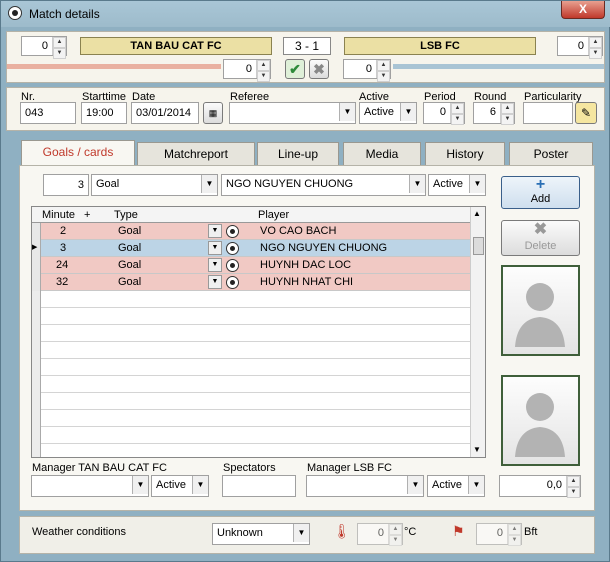 The height and width of the screenshot is (562, 610). Describe the element at coordinates (154, 185) in the screenshot. I see `type-select: Goal ▼` at that location.